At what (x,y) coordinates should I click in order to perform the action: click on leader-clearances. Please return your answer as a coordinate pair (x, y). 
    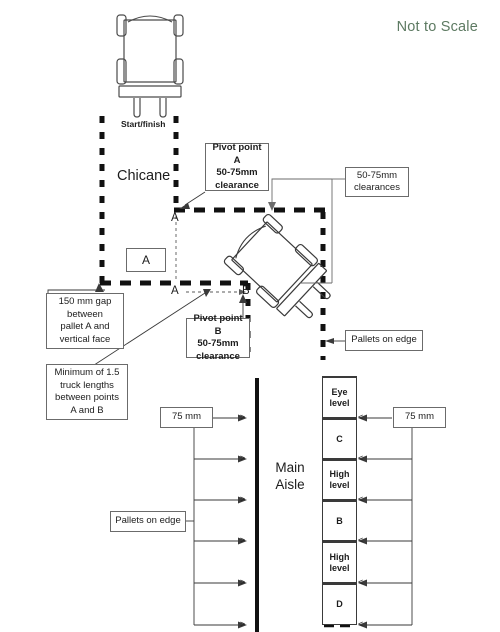
    Looking at the image, I should click on (306, 231).